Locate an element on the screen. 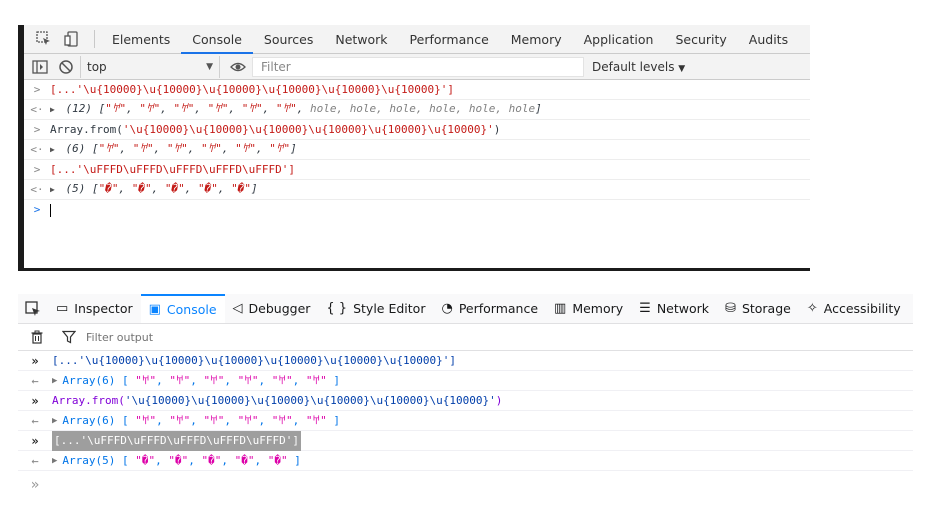  live-expression-eye-icon is located at coordinates (238, 67).